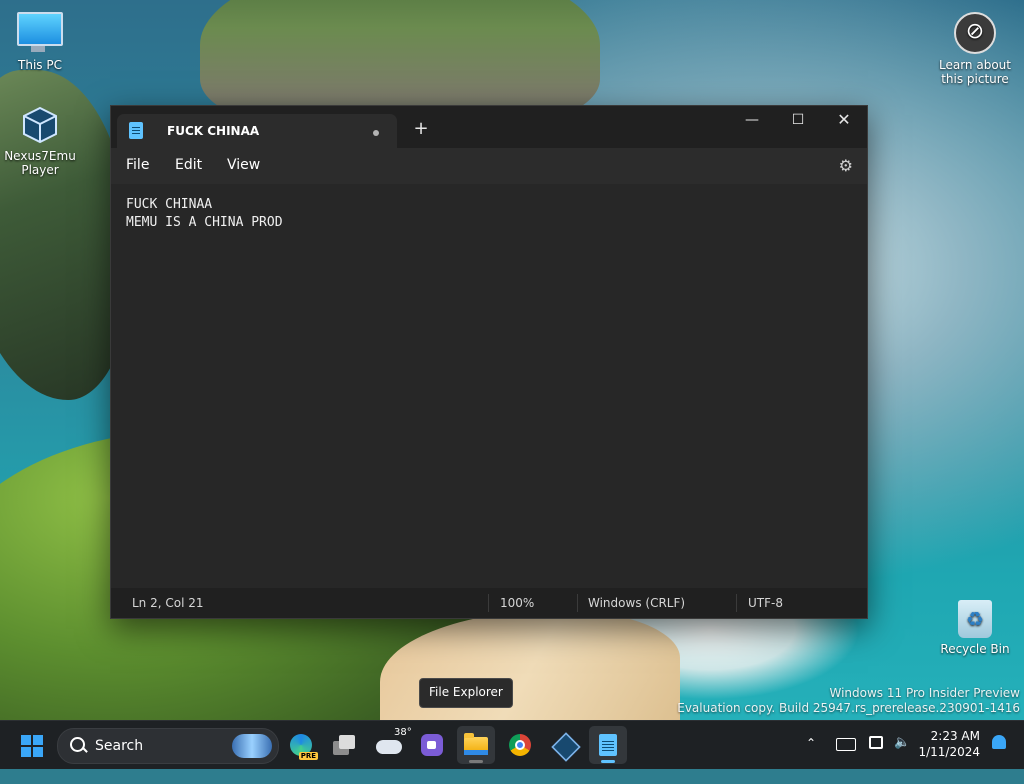  What do you see at coordinates (765, 603) in the screenshot?
I see `encoding: UTF-8` at bounding box center [765, 603].